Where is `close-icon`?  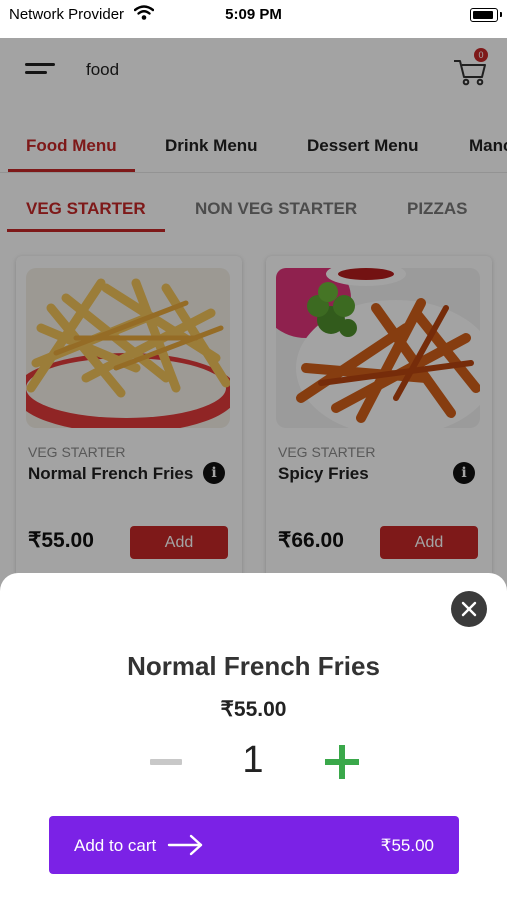
close-icon is located at coordinates (469, 609).